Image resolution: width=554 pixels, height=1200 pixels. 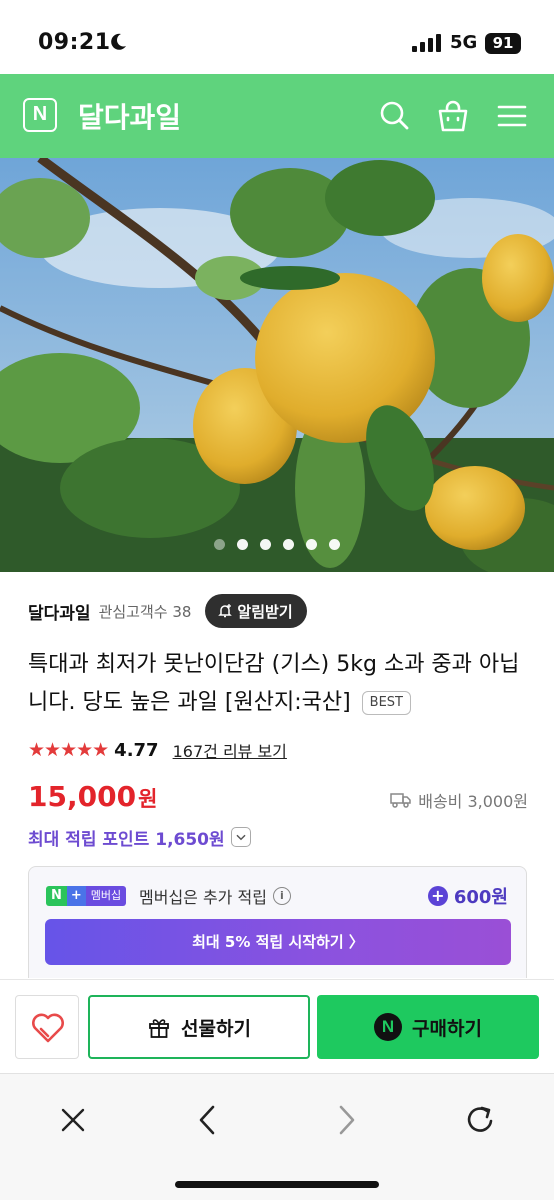 What do you see at coordinates (473, 801) in the screenshot?
I see `shipping-label: 배송비 3,000원` at bounding box center [473, 801].